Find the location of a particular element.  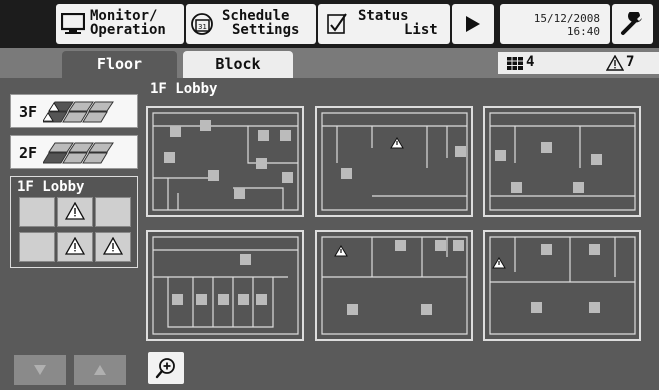

scroll-down-button is located at coordinates (40, 370).